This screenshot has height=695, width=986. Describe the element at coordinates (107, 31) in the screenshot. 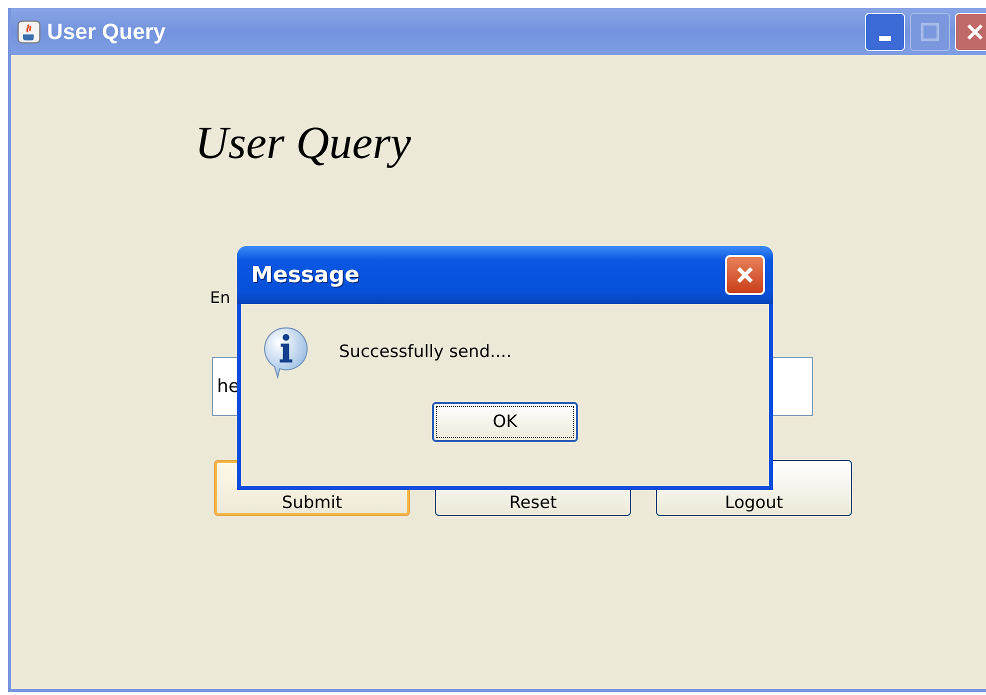

I see `window-title: User Query` at that location.